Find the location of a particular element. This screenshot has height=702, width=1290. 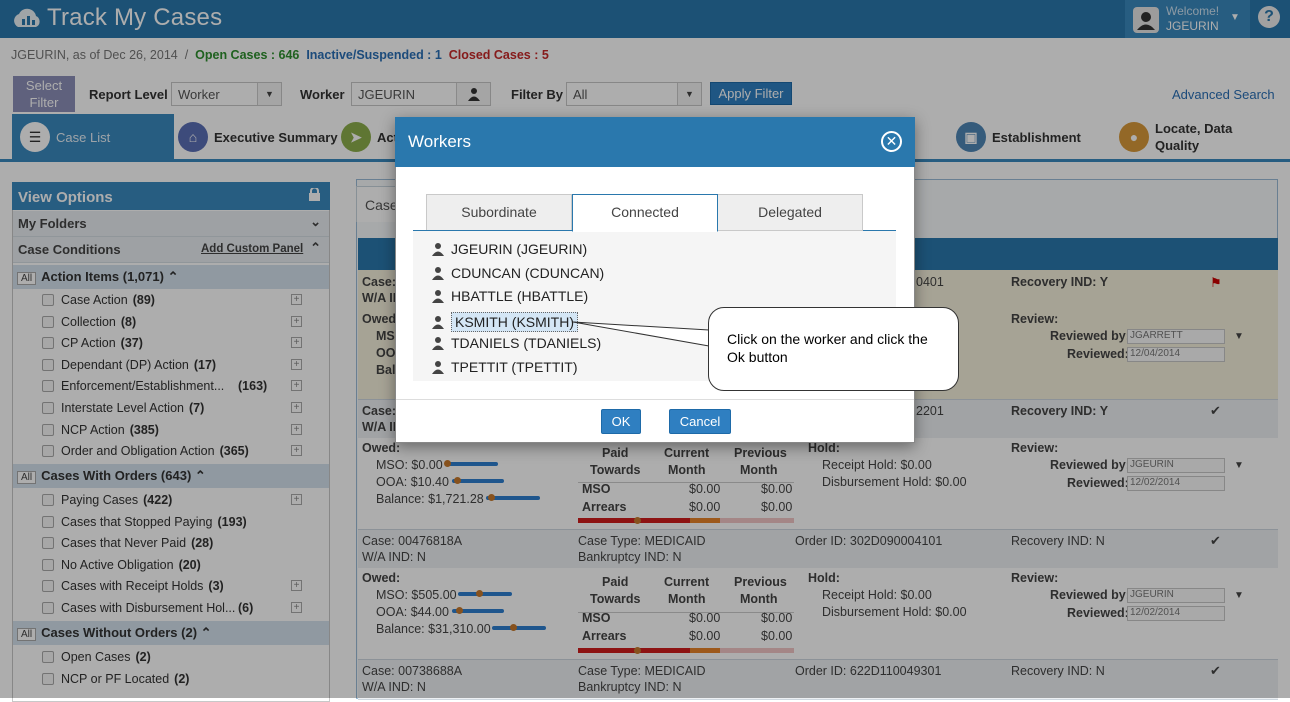

worker-item: JGEURIN (JGEURIN) is located at coordinates (509, 249).